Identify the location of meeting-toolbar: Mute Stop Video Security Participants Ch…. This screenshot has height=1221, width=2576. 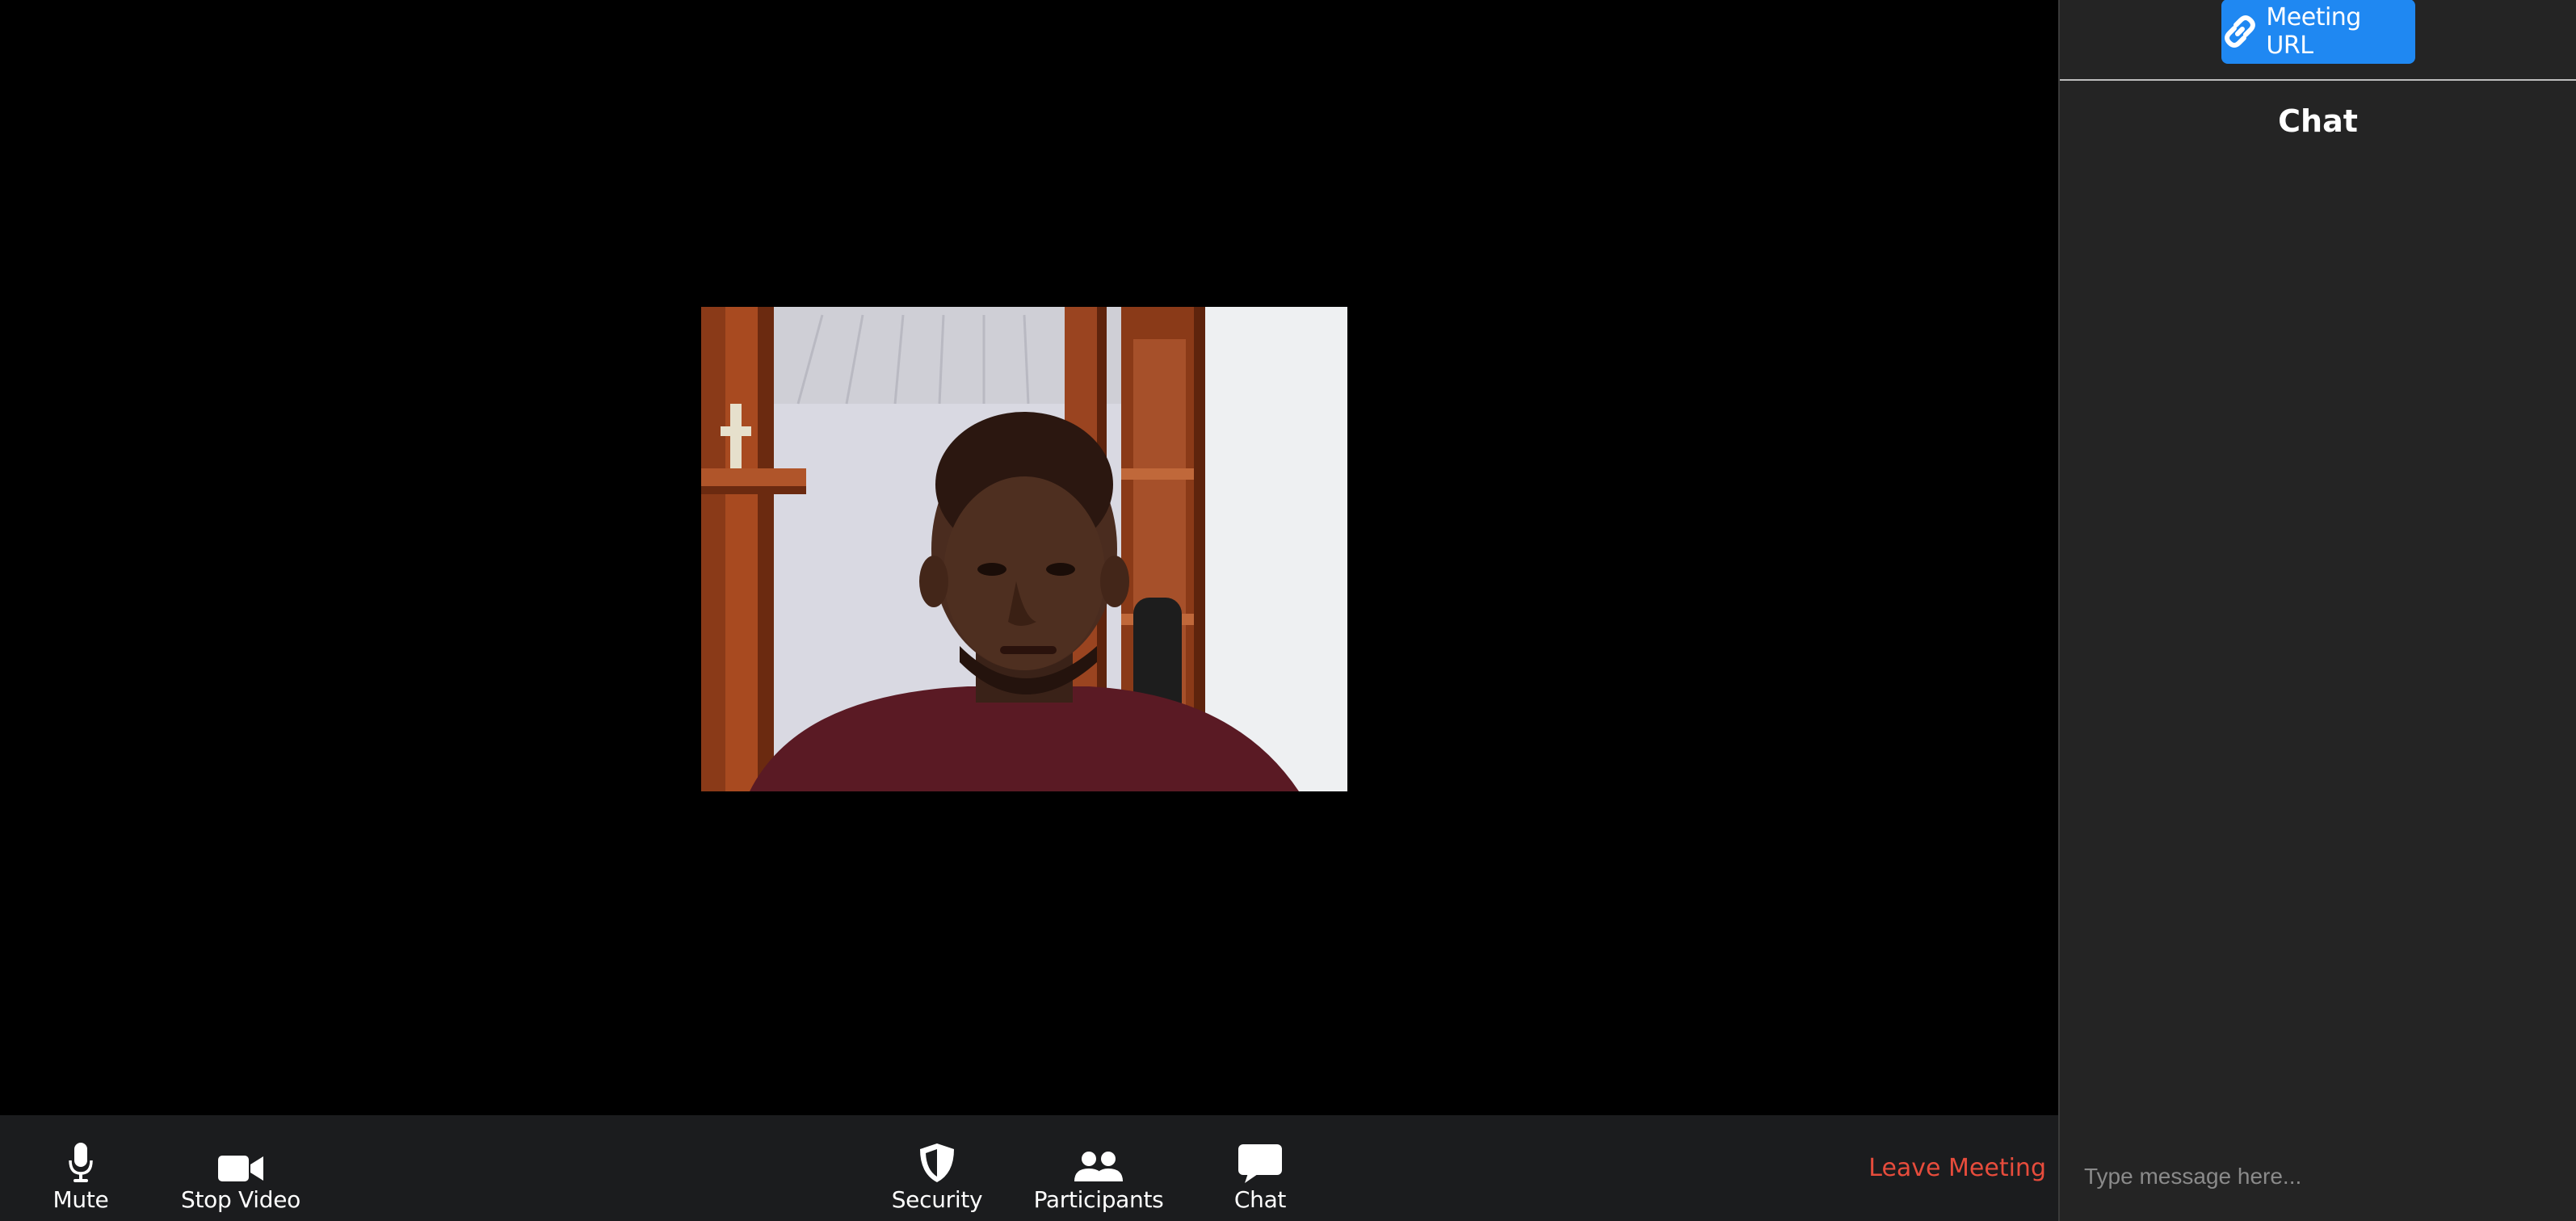
(1029, 1168).